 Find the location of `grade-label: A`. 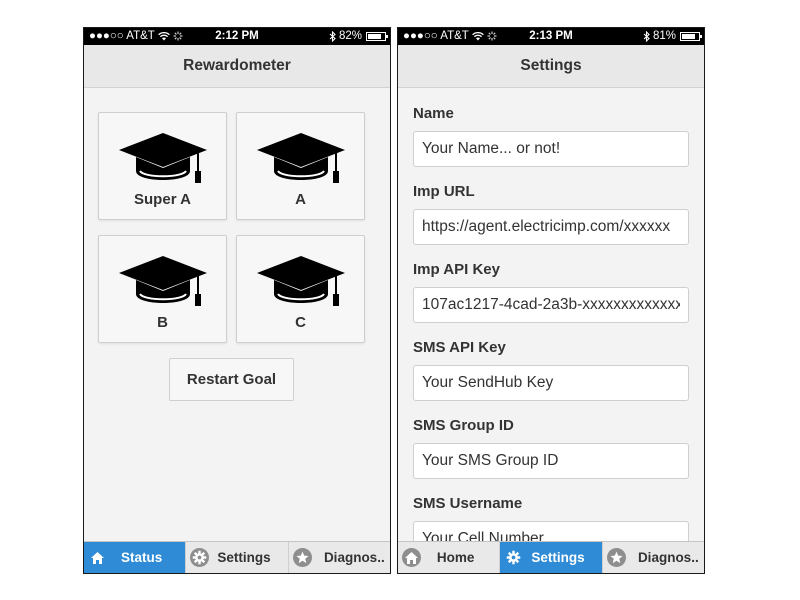

grade-label: A is located at coordinates (300, 199).